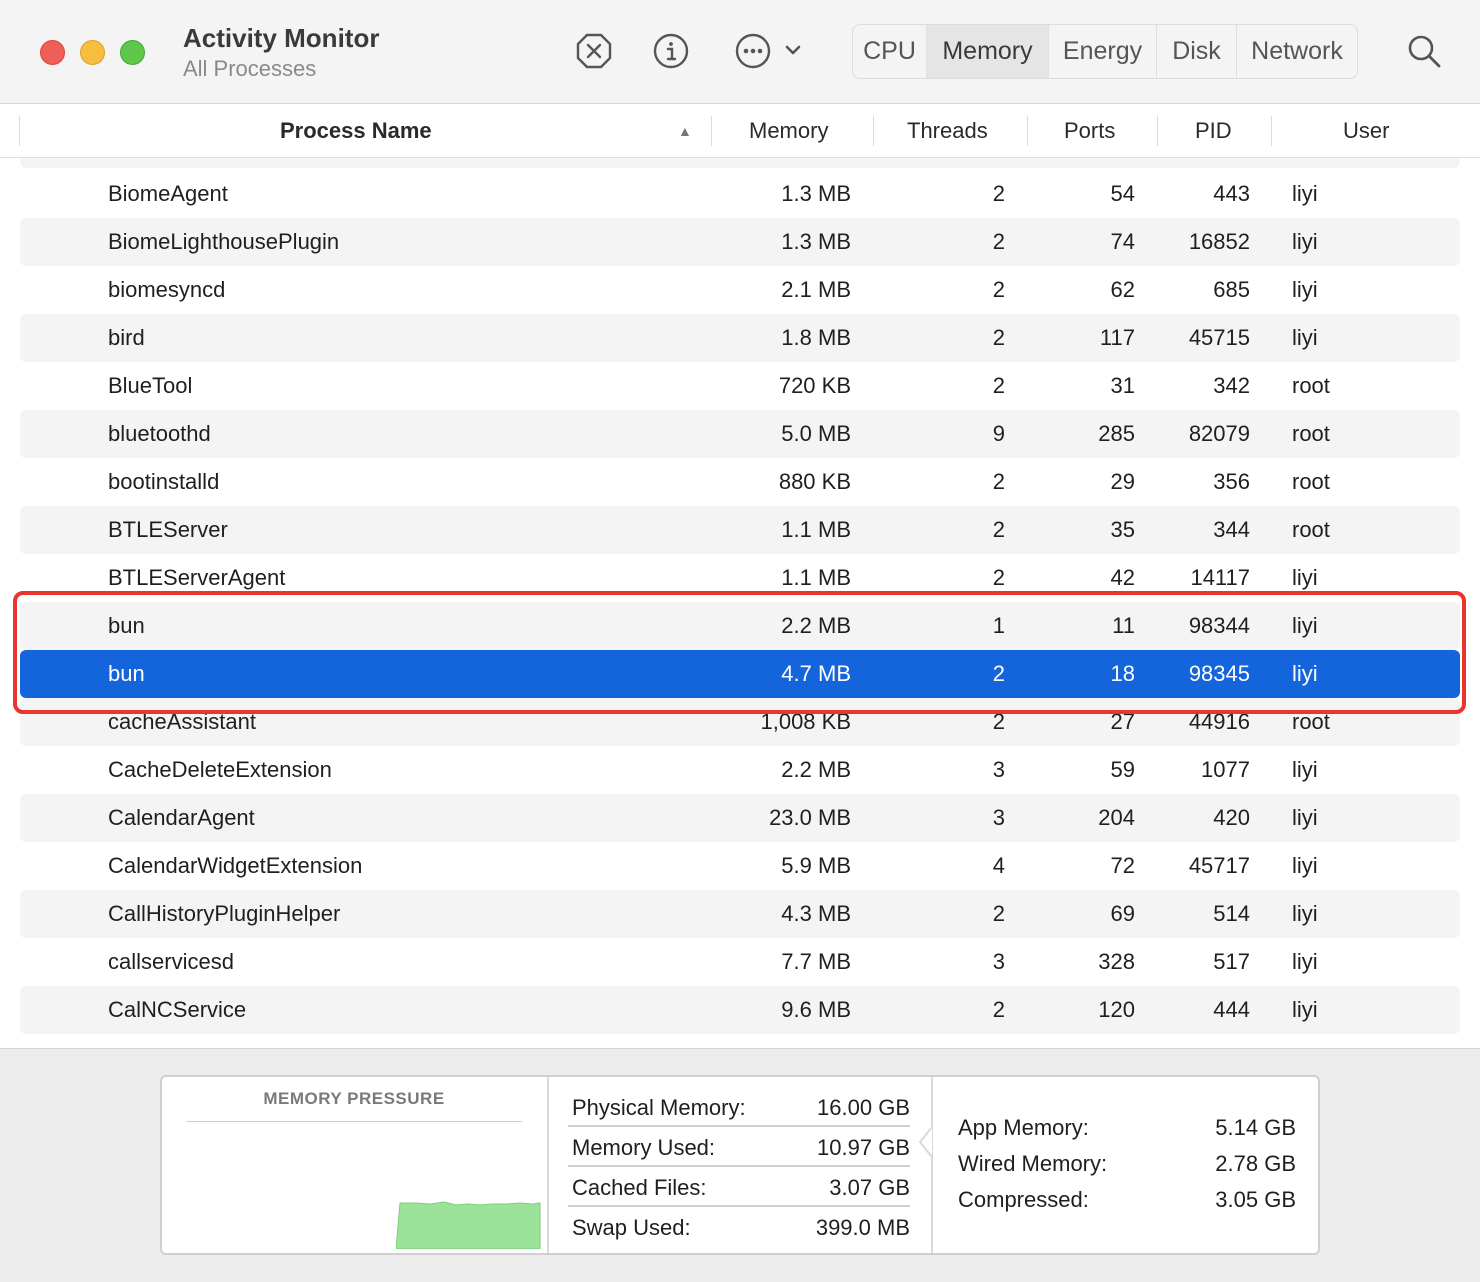 The image size is (1480, 1282). What do you see at coordinates (863, 1107) in the screenshot?
I see `stat-value: 16.00 GB` at bounding box center [863, 1107].